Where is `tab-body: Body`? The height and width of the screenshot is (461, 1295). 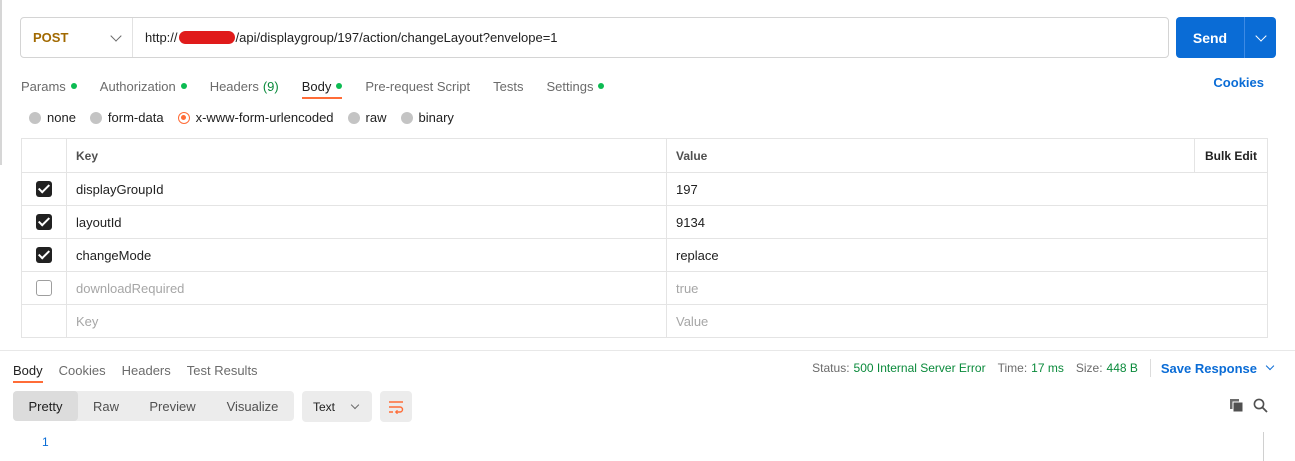
tab-body: Body is located at coordinates (322, 86).